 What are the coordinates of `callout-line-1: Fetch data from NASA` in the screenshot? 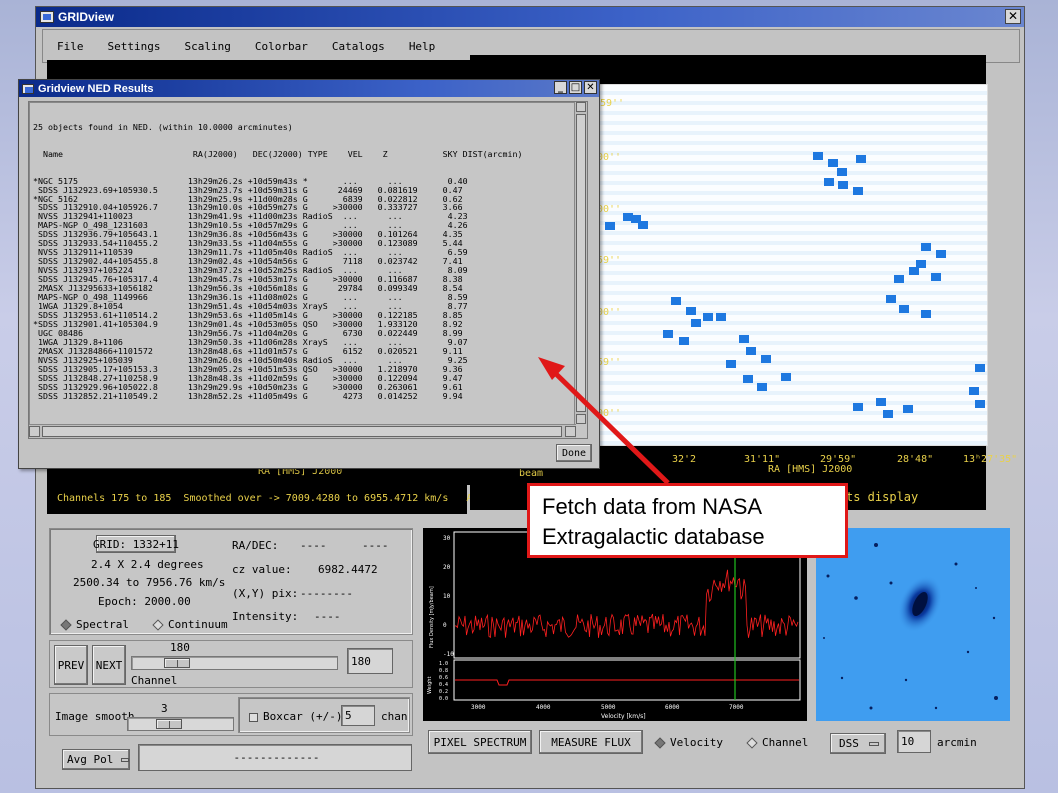 It's located at (652, 506).